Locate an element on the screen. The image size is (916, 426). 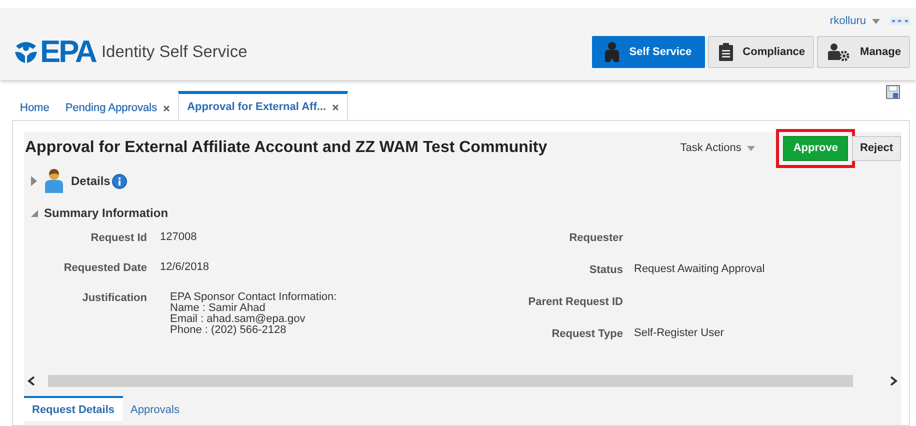
user-menu: rkolluru is located at coordinates (855, 21).